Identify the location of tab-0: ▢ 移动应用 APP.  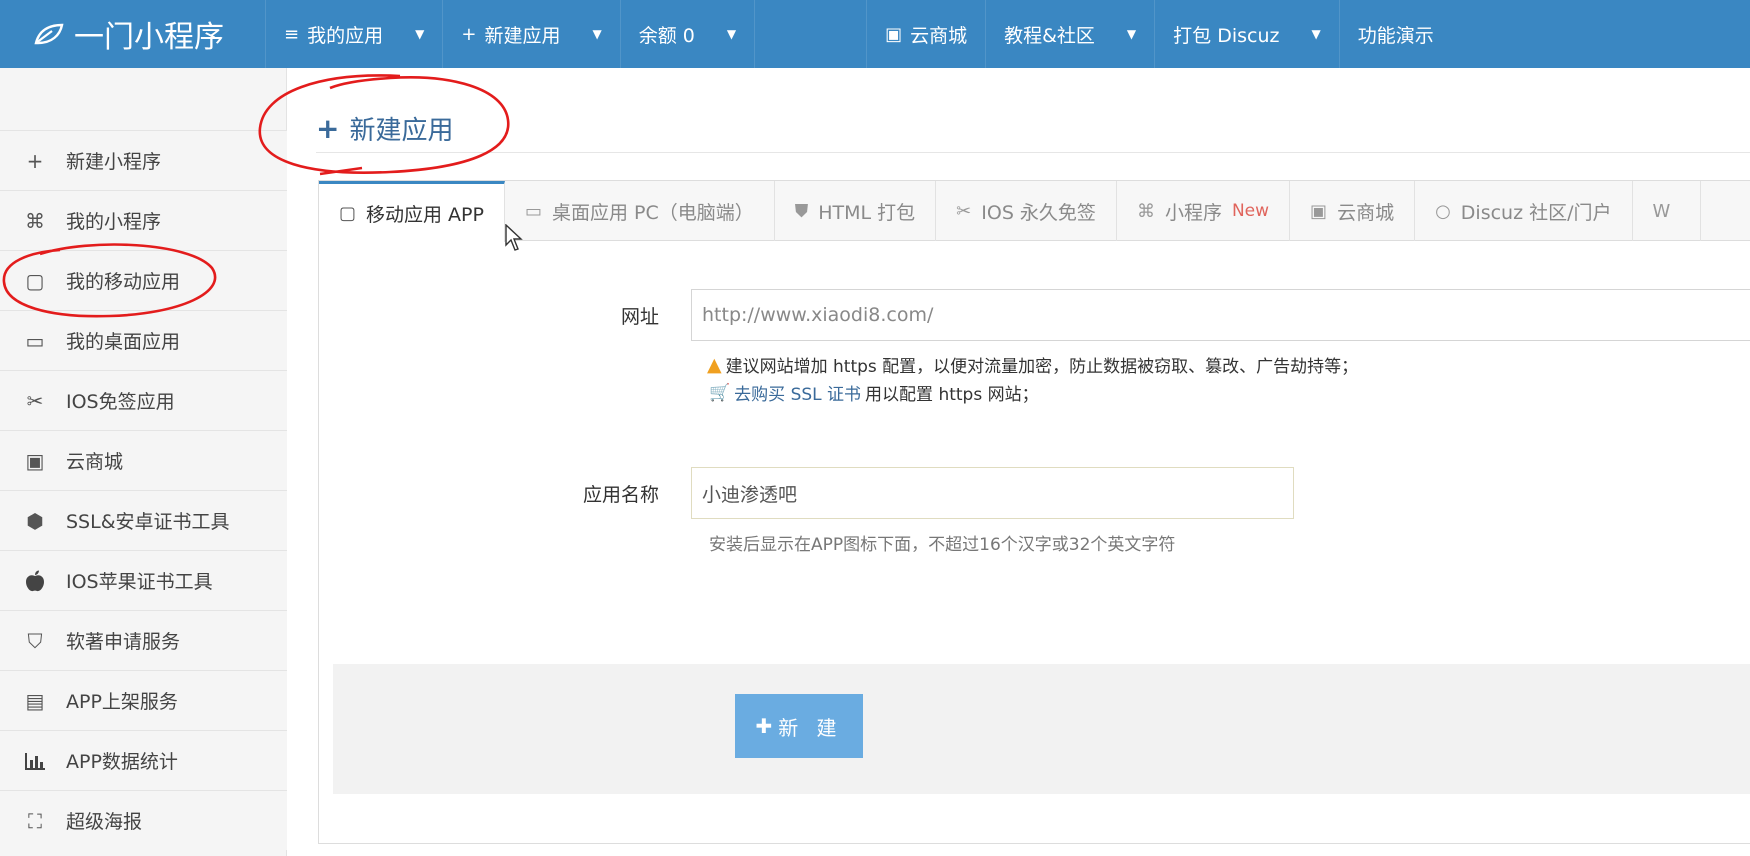
(412, 211).